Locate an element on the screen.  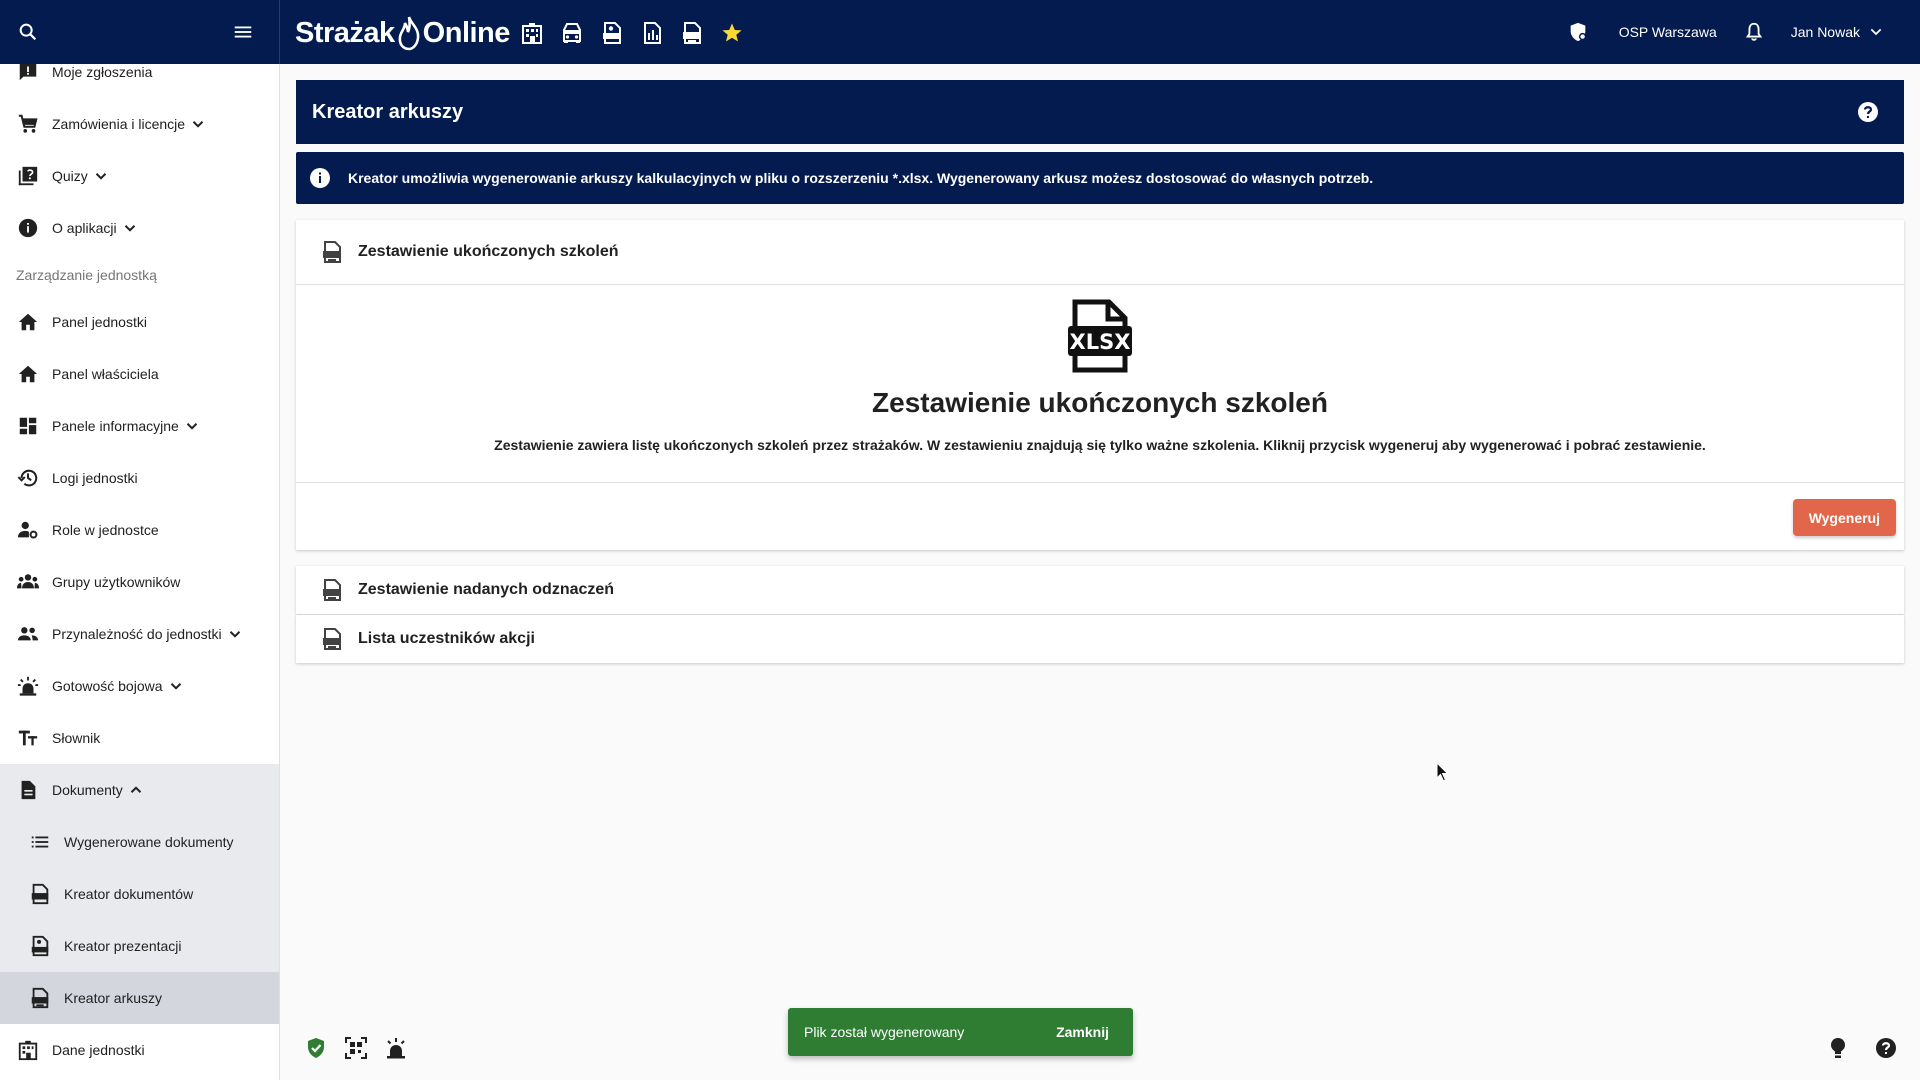
sidebar-item-label: Zamówienia i licencje is located at coordinates (119, 124).